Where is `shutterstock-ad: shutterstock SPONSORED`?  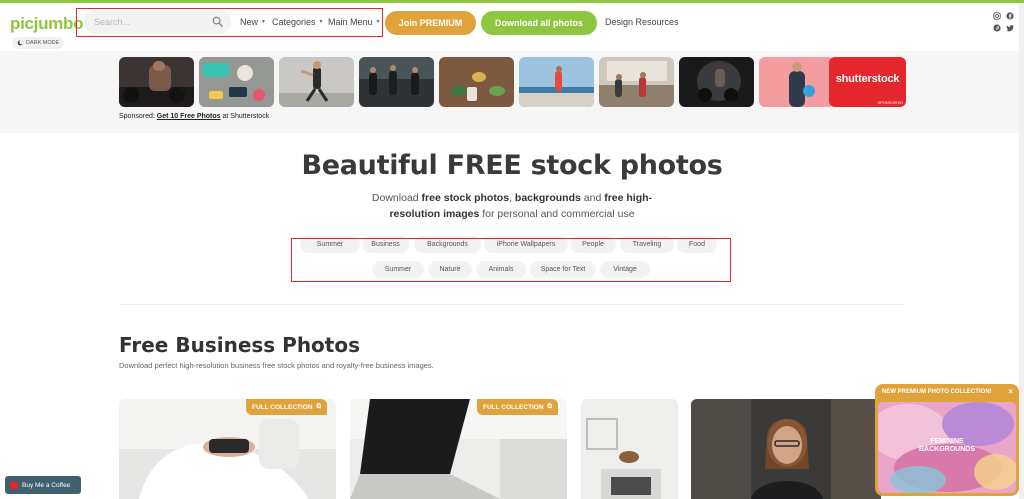
shutterstock-ad: shutterstock SPONSORED is located at coordinates (867, 82).